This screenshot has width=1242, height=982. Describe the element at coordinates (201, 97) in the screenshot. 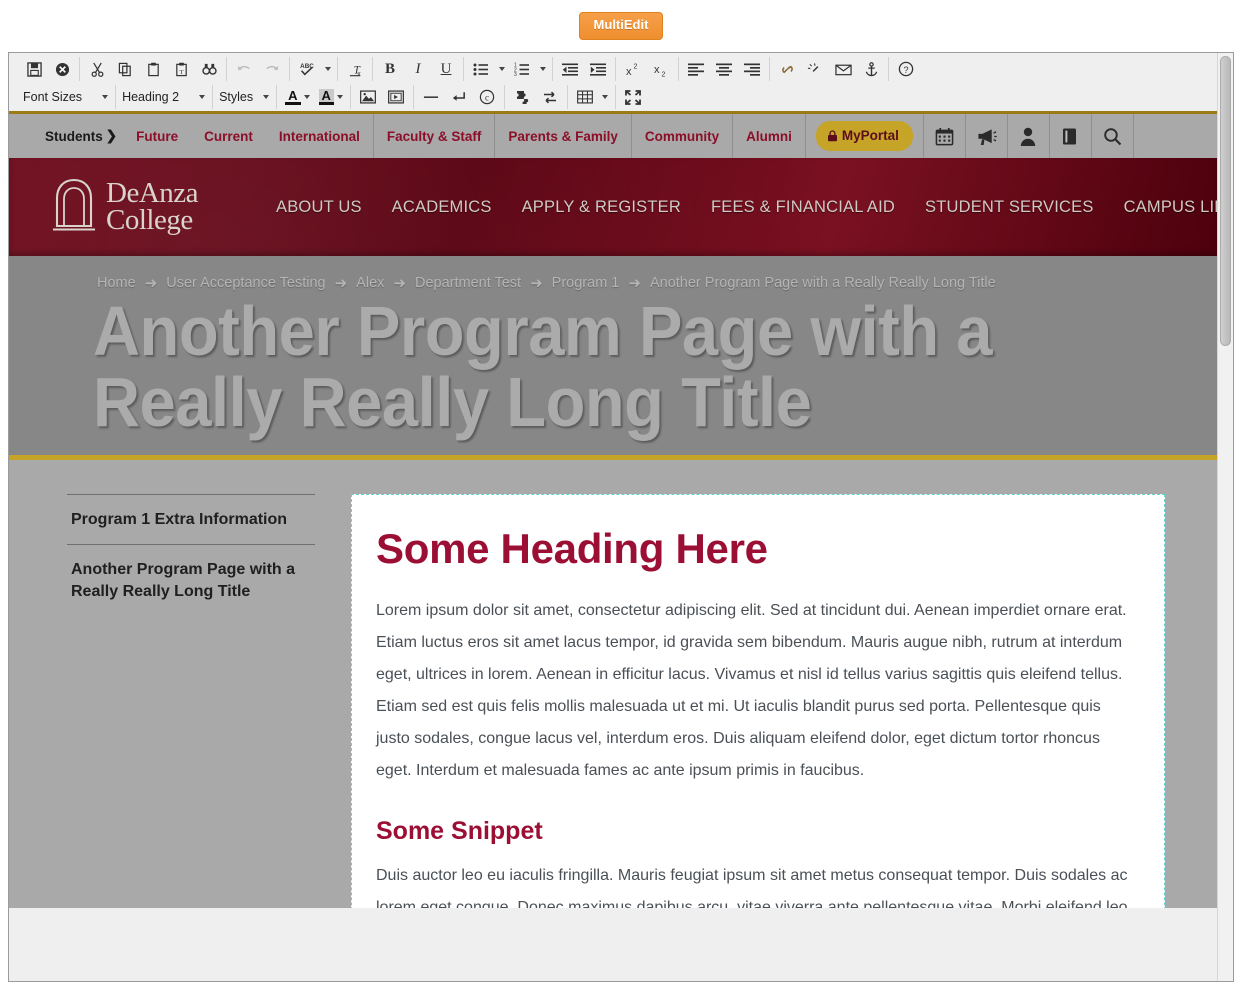

I see `format-chevron-down-icon` at that location.